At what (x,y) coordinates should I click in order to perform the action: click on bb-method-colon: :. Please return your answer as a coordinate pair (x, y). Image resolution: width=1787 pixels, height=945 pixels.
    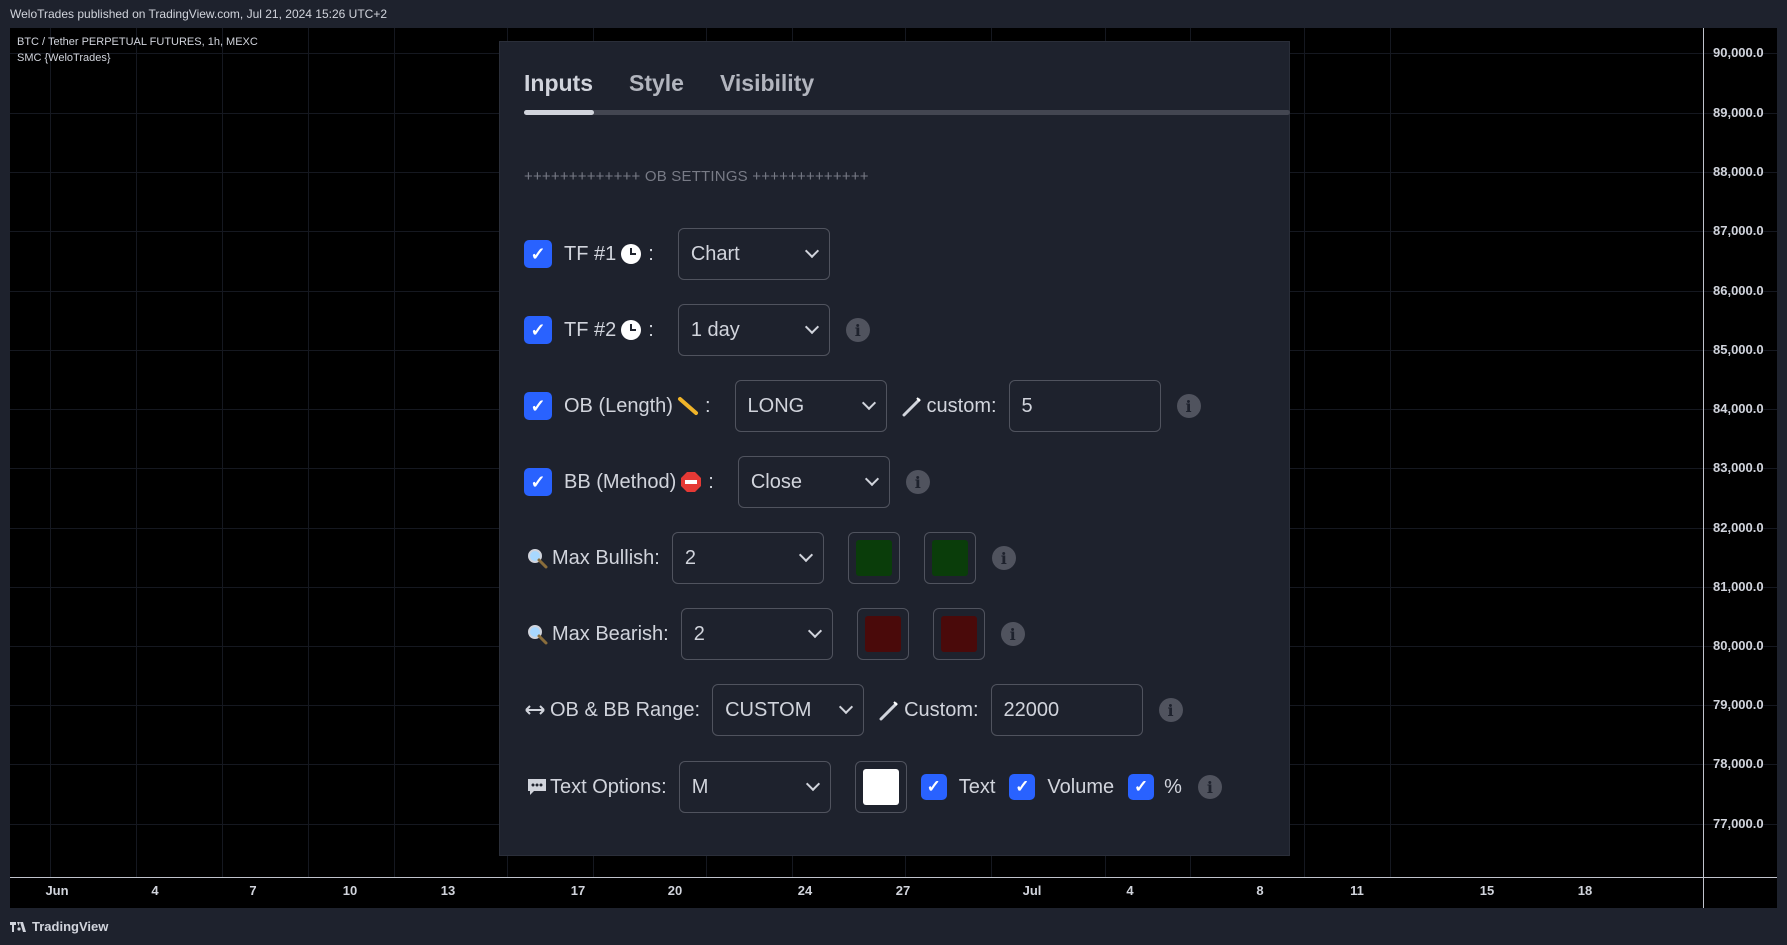
    Looking at the image, I should click on (711, 481).